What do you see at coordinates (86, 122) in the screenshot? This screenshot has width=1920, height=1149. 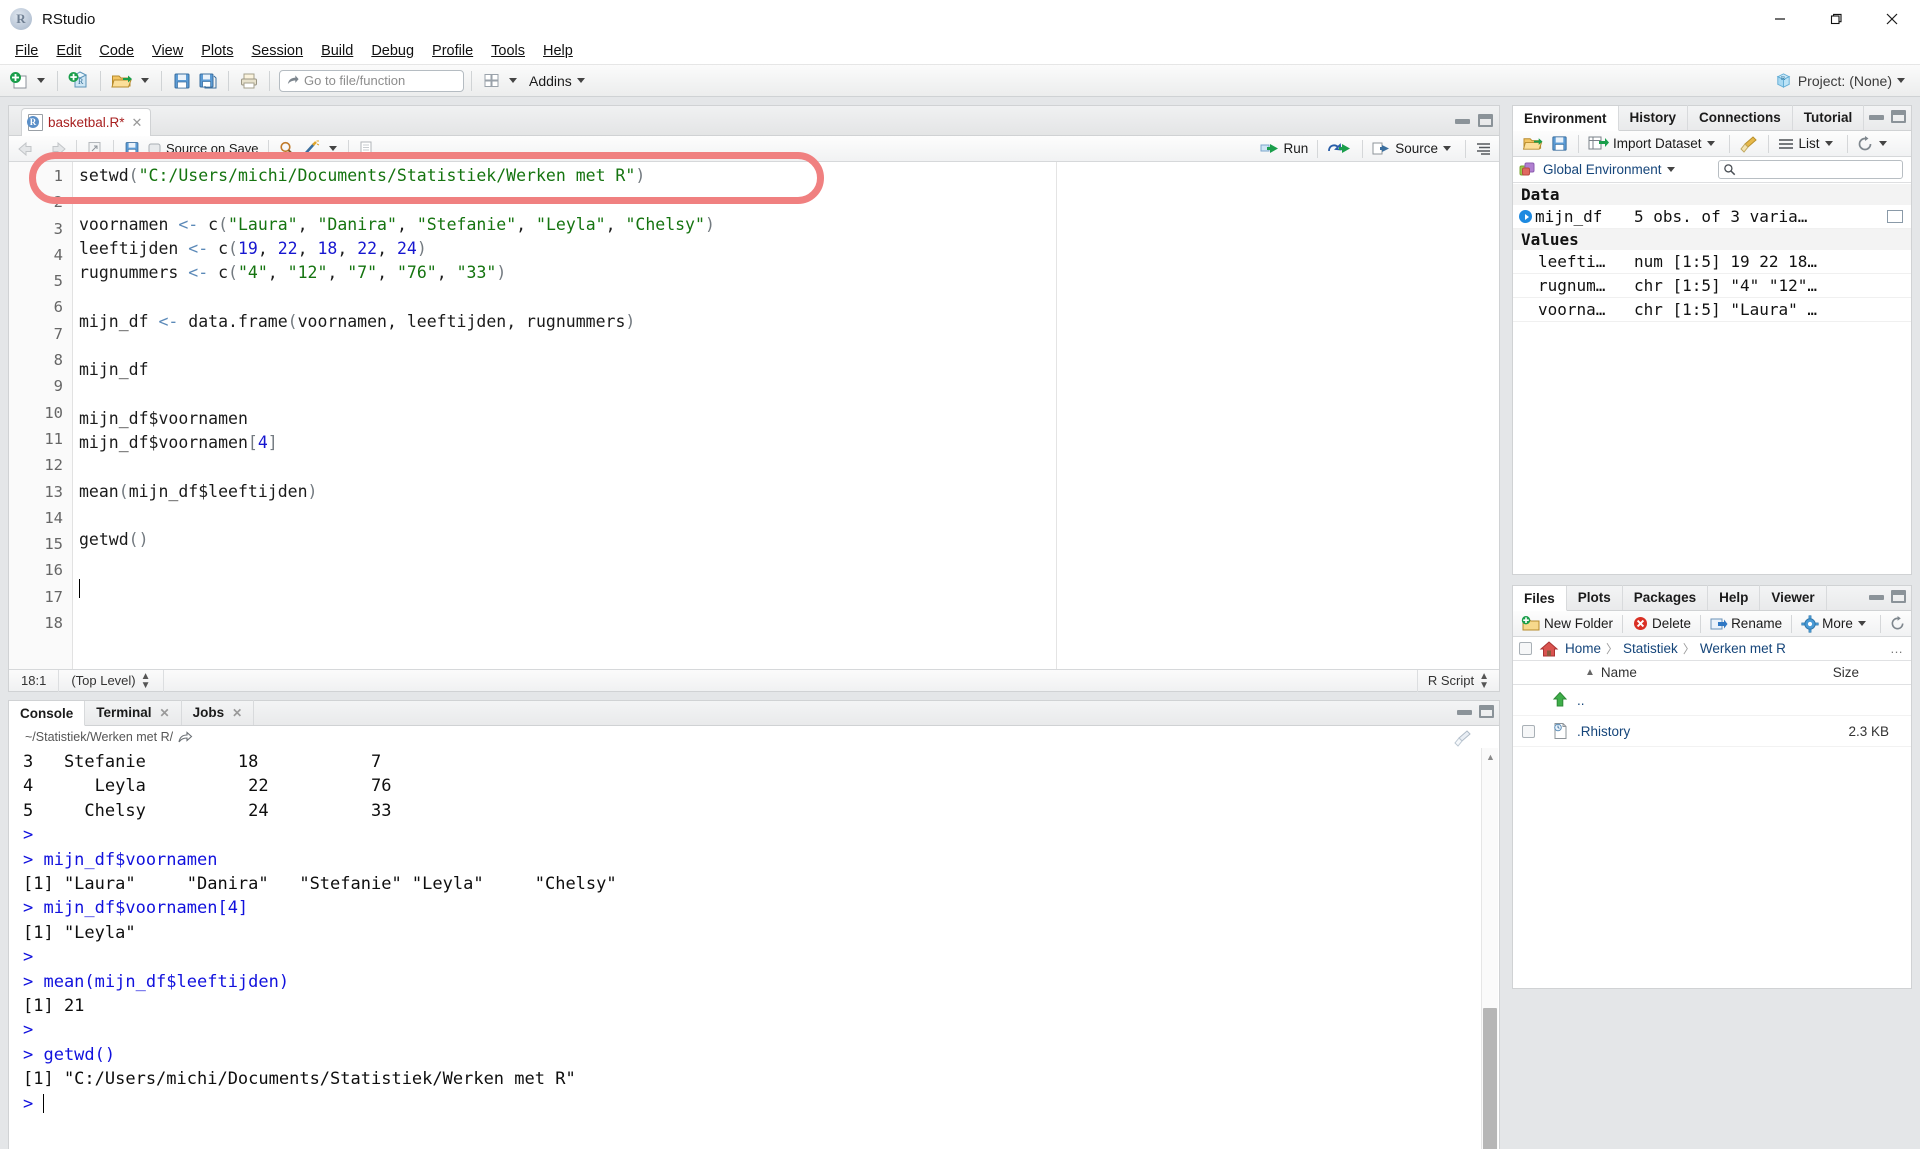 I see `document-tab-basketbal: basketbal.R* ✕` at bounding box center [86, 122].